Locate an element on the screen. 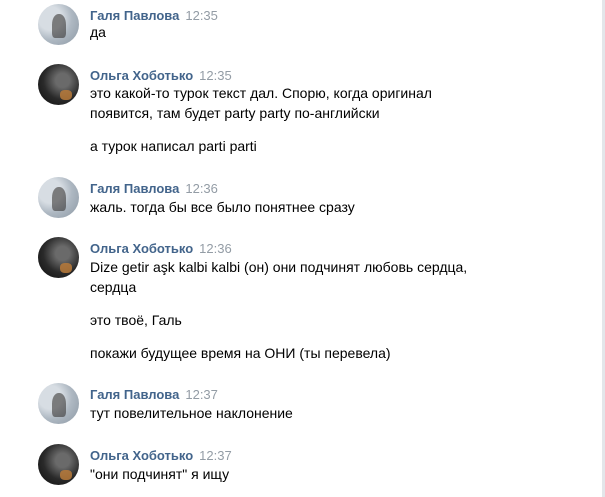 The image size is (605, 497). message-text: это твоё, Галь is located at coordinates (136, 320).